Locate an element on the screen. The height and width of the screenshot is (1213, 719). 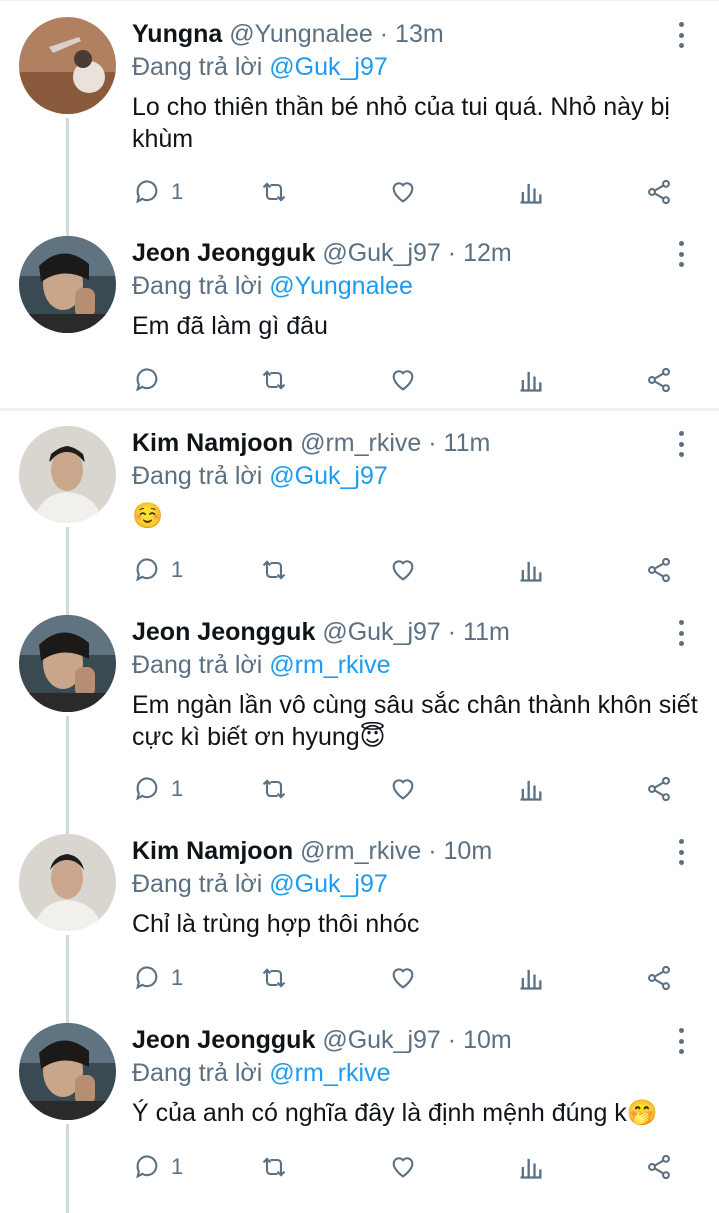
tweet-text: Chỉ là trùng hợp thôi nhóc is located at coordinates (276, 924).